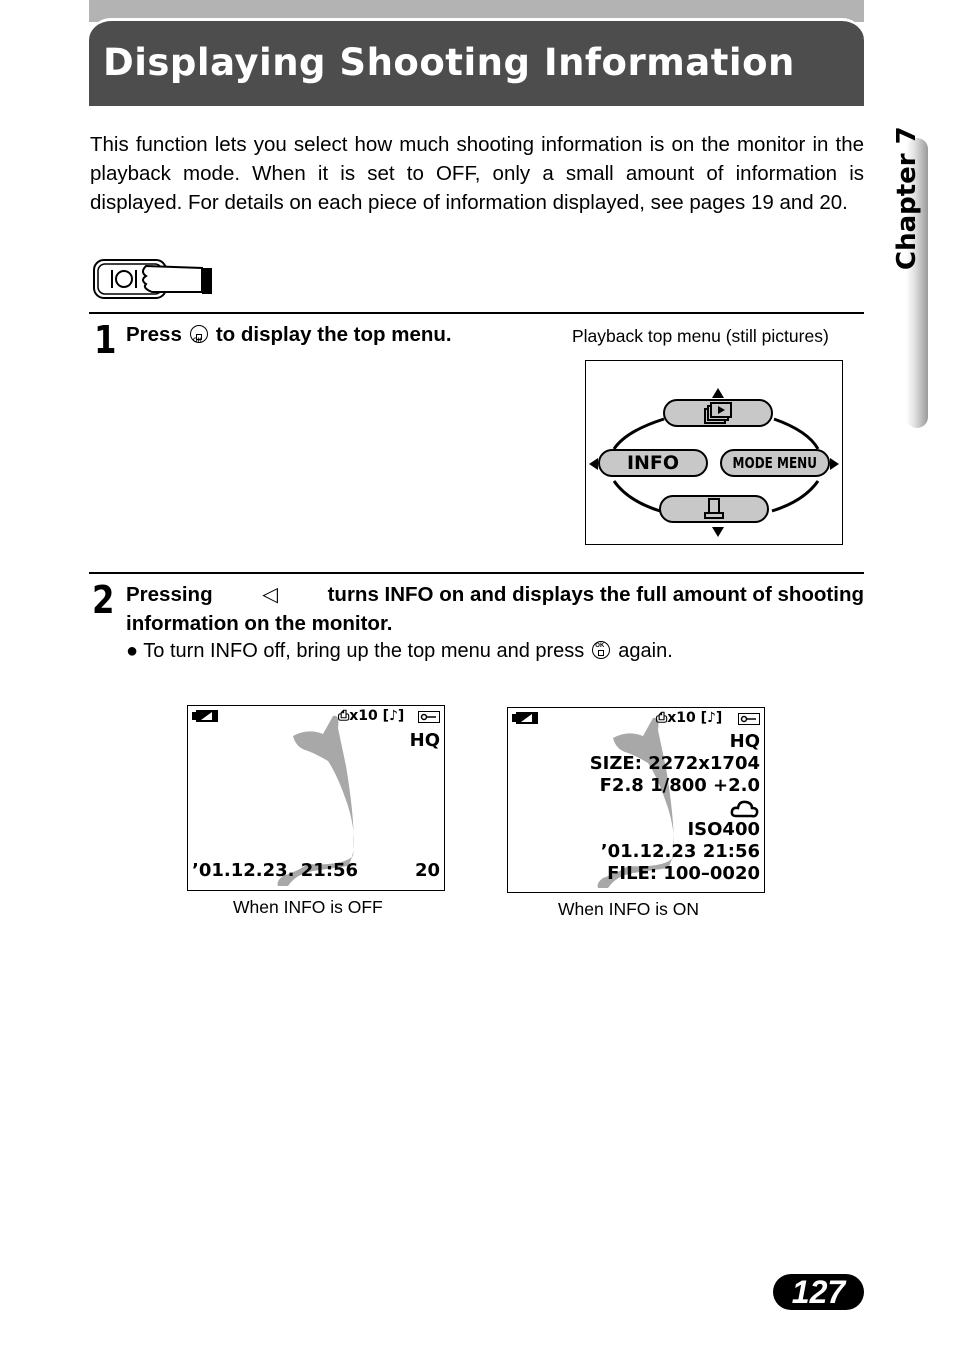  I want to click on left-arrow-icon: ◁, so click(270, 594).